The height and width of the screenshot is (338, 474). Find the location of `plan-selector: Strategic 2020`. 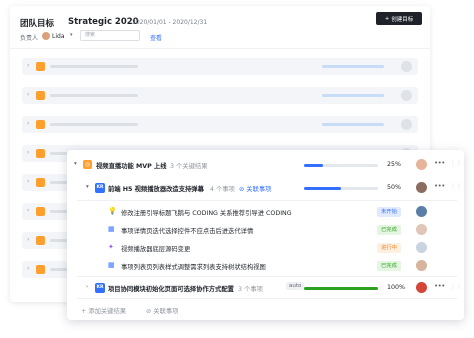

plan-selector: Strategic 2020 is located at coordinates (103, 22).